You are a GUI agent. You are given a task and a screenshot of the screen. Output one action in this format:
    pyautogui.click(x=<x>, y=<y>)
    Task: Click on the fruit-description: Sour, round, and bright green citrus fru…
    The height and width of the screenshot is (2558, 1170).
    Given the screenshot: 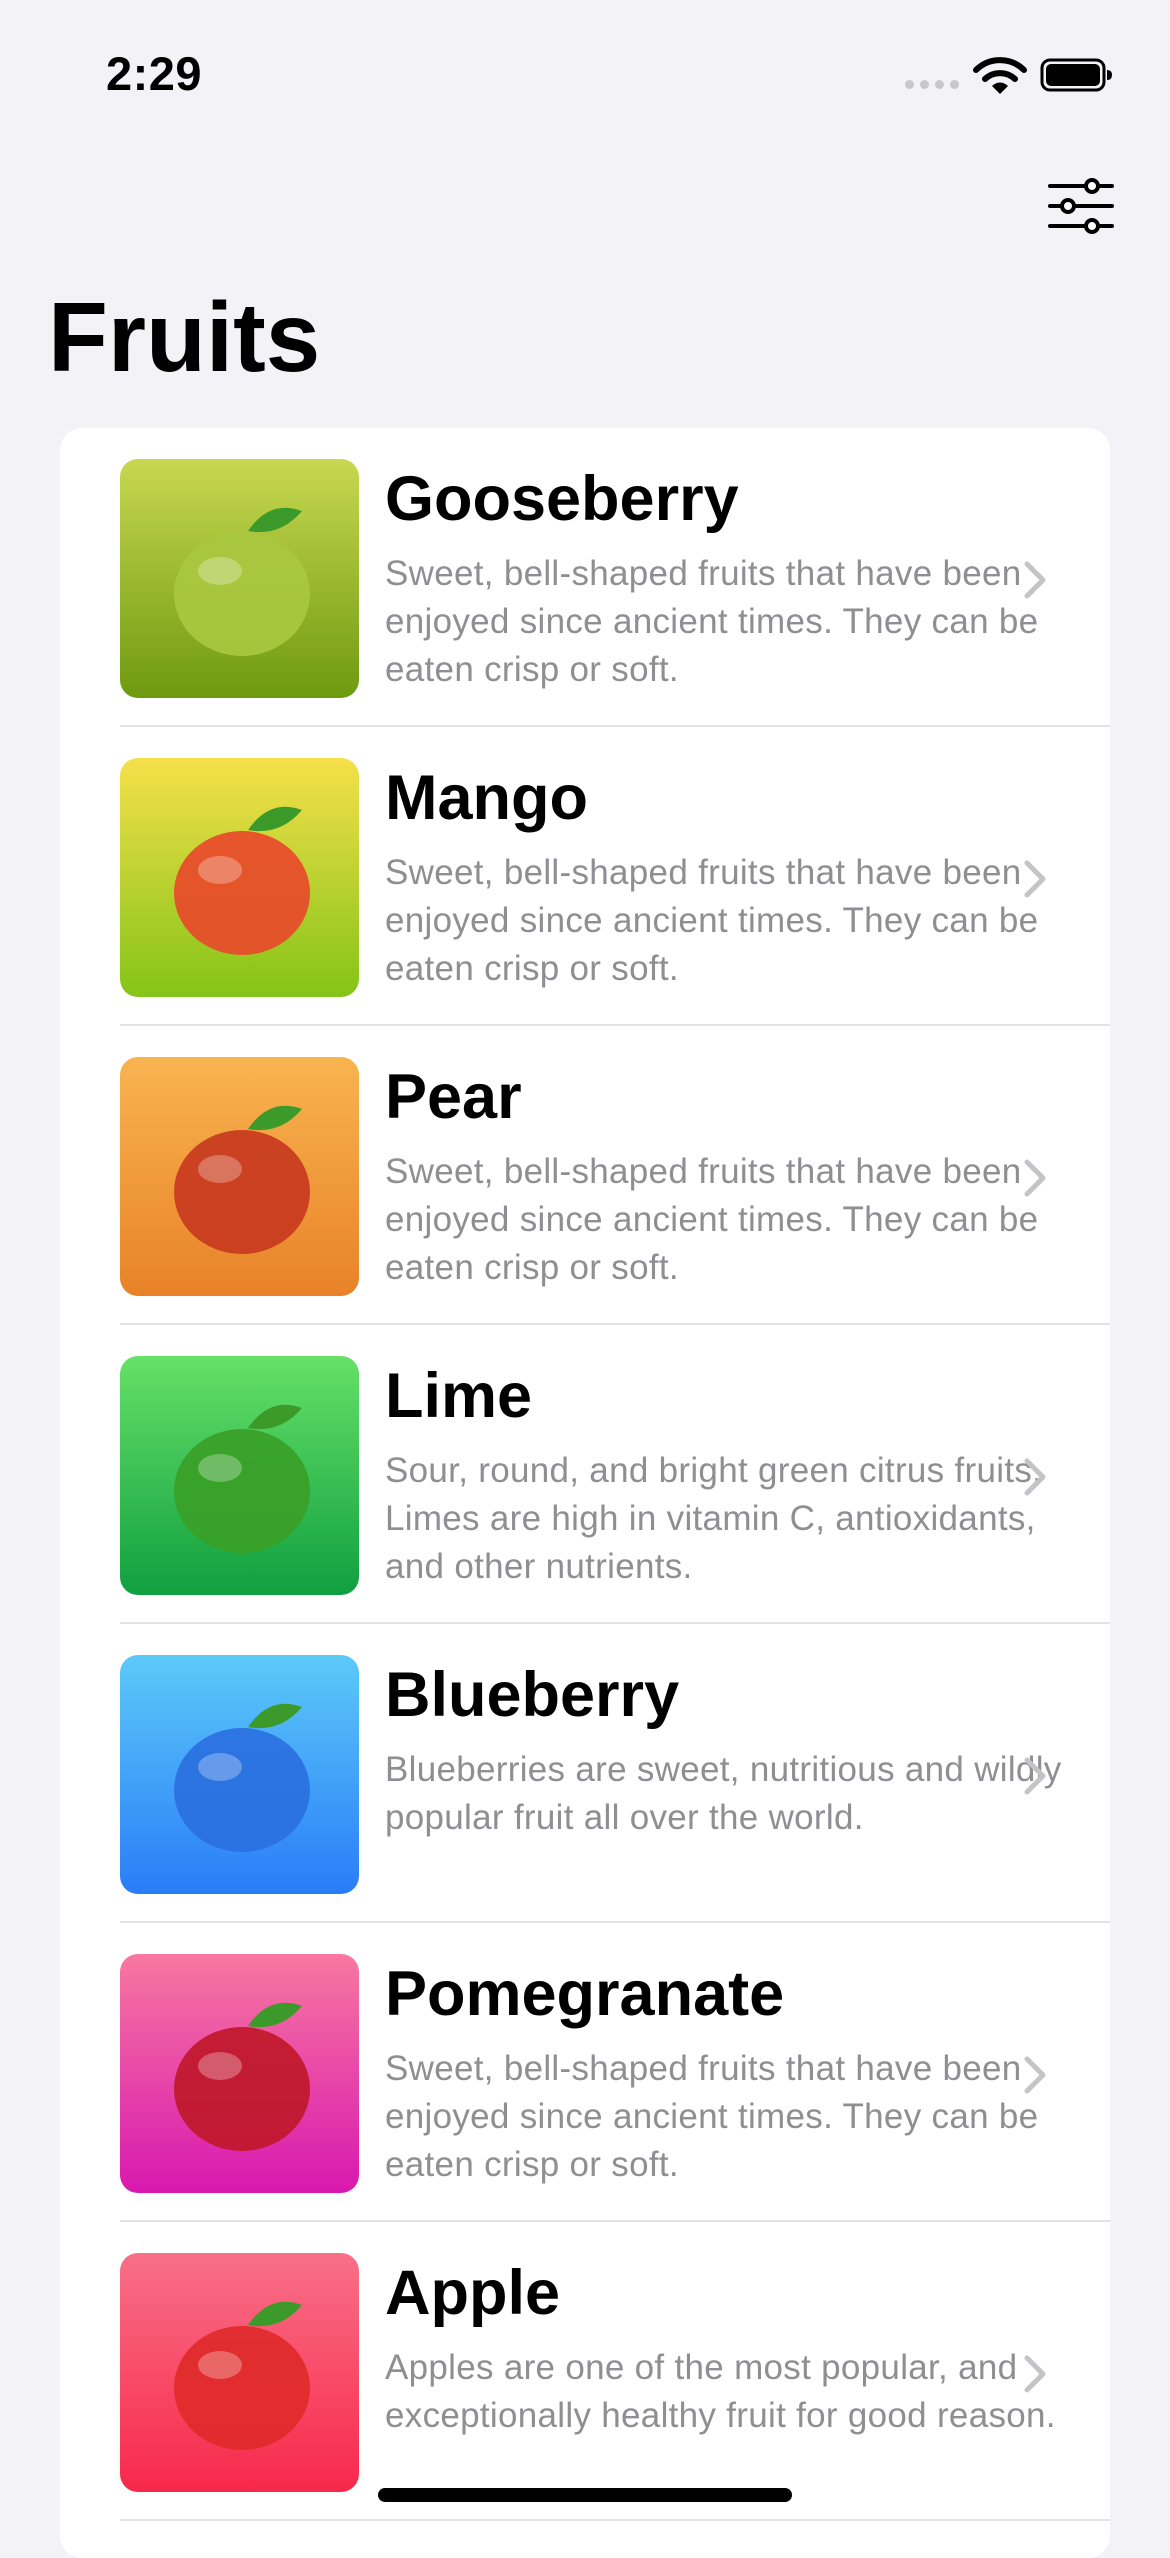 What is the action you would take?
    pyautogui.click(x=714, y=1518)
    